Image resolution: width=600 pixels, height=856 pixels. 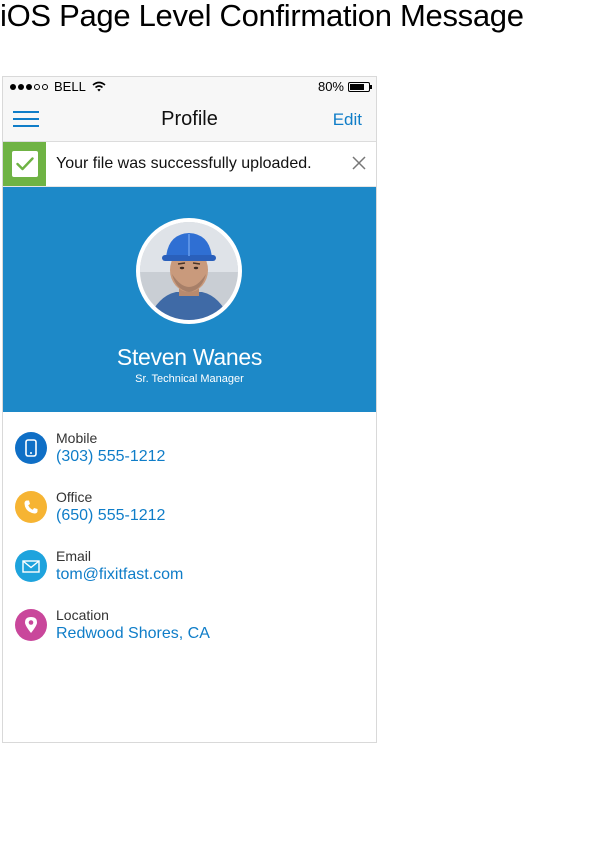 What do you see at coordinates (29, 86) in the screenshot?
I see `signal-strength-icon` at bounding box center [29, 86].